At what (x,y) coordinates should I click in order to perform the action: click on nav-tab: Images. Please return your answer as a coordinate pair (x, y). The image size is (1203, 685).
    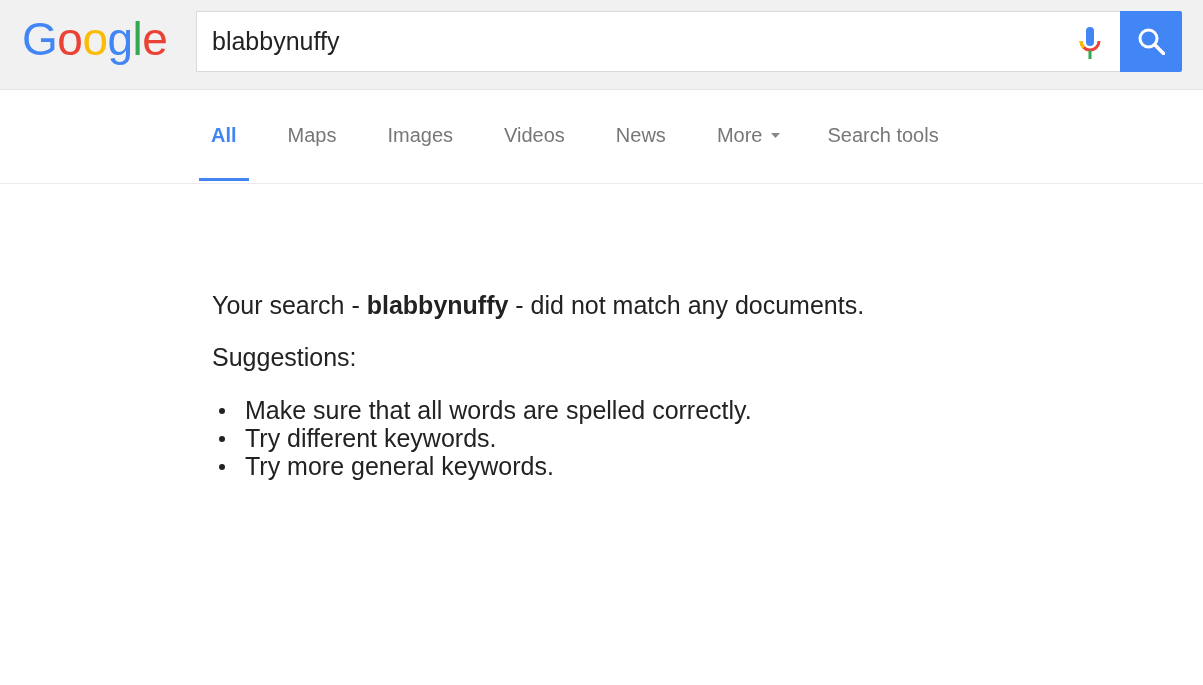
    Looking at the image, I should click on (420, 135).